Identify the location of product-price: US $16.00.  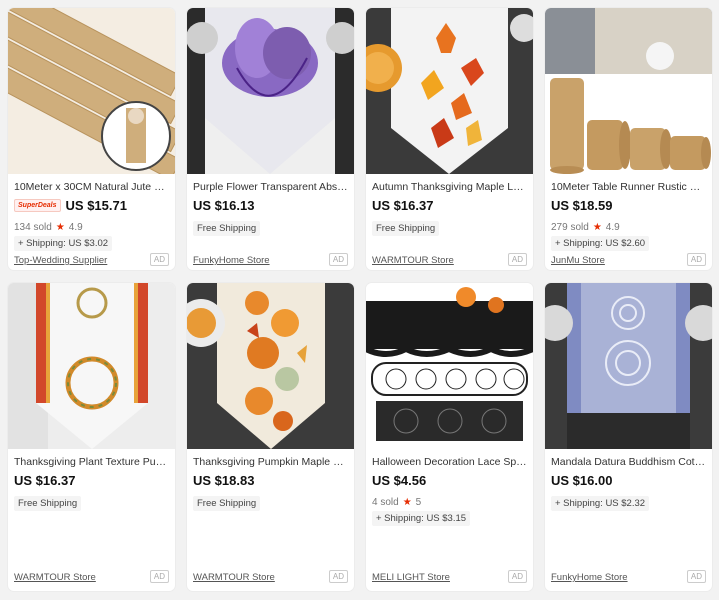
(582, 480).